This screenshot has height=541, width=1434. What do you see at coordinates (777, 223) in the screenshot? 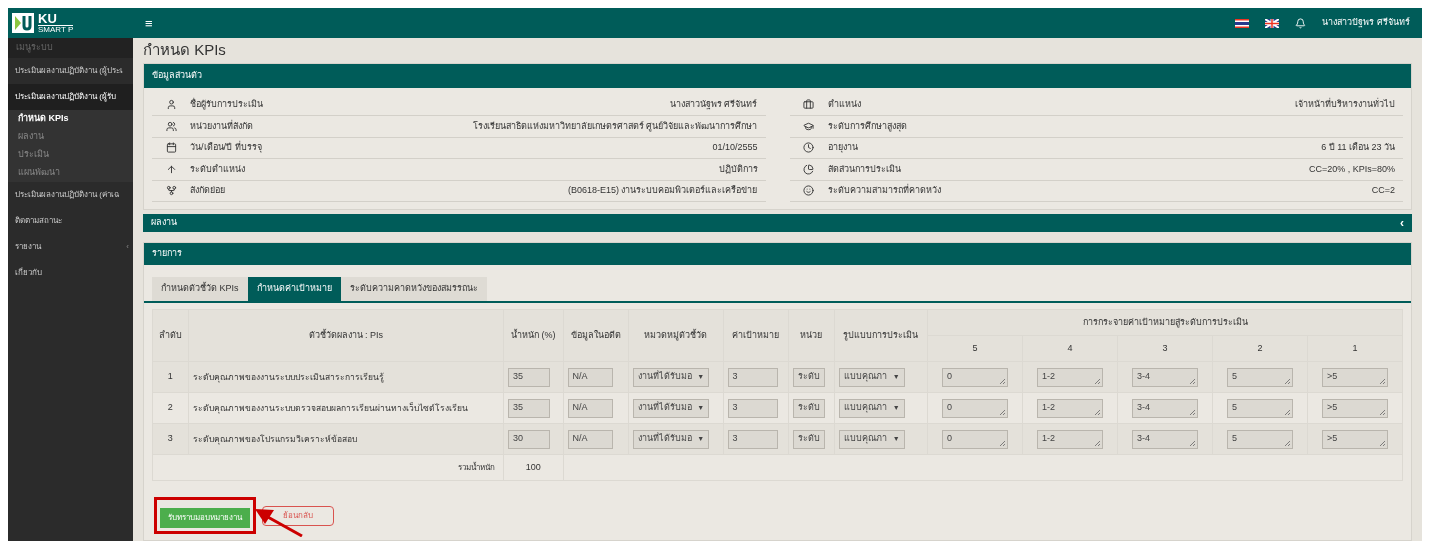
I see `panel-header: ผลงาน ‹` at bounding box center [777, 223].